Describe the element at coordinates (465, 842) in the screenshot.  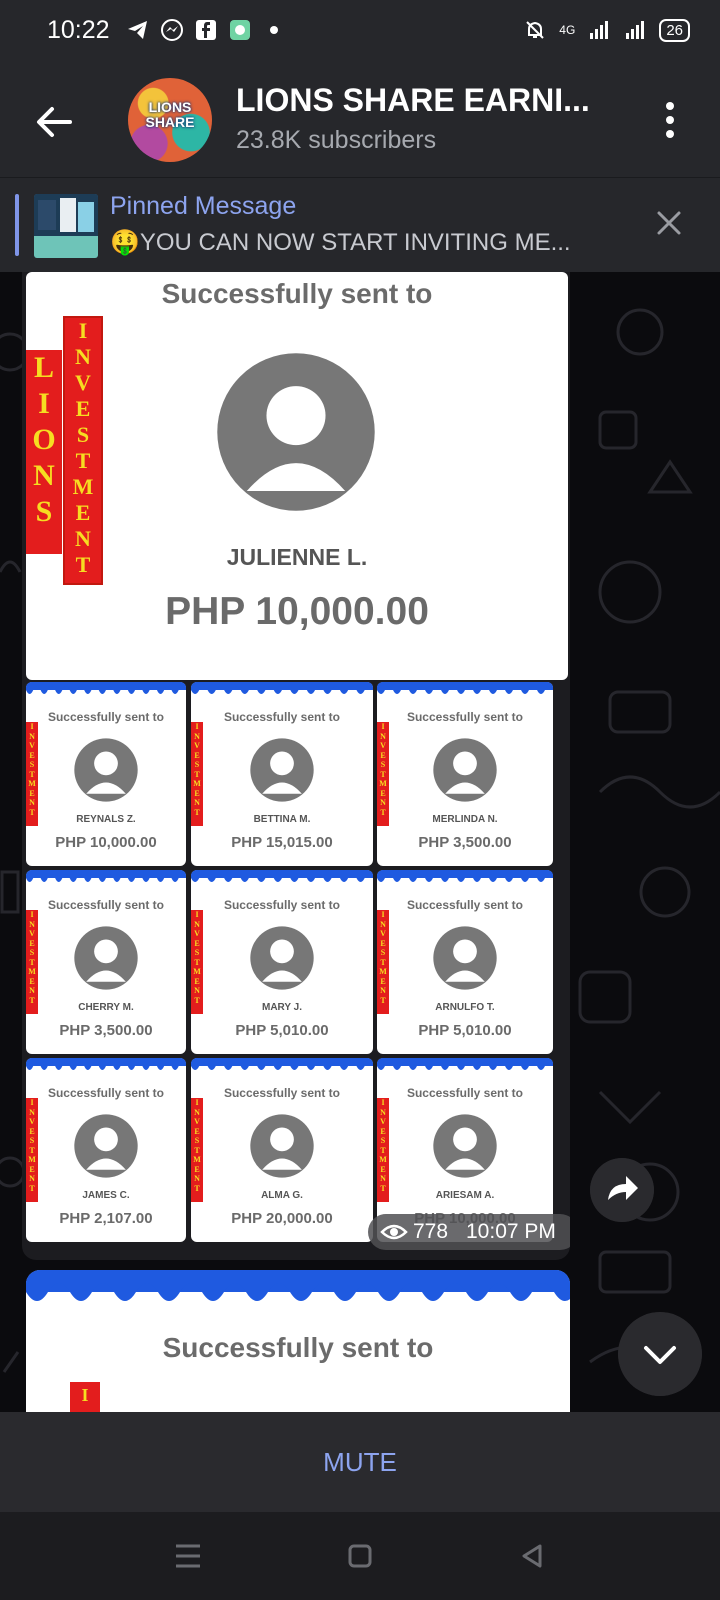
I see `sent-amount: PHP 3,500.00` at that location.